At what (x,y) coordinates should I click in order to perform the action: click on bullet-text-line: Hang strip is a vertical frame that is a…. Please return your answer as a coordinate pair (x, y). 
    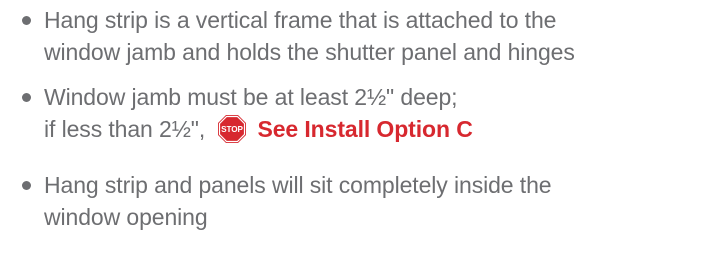
    Looking at the image, I should click on (300, 20).